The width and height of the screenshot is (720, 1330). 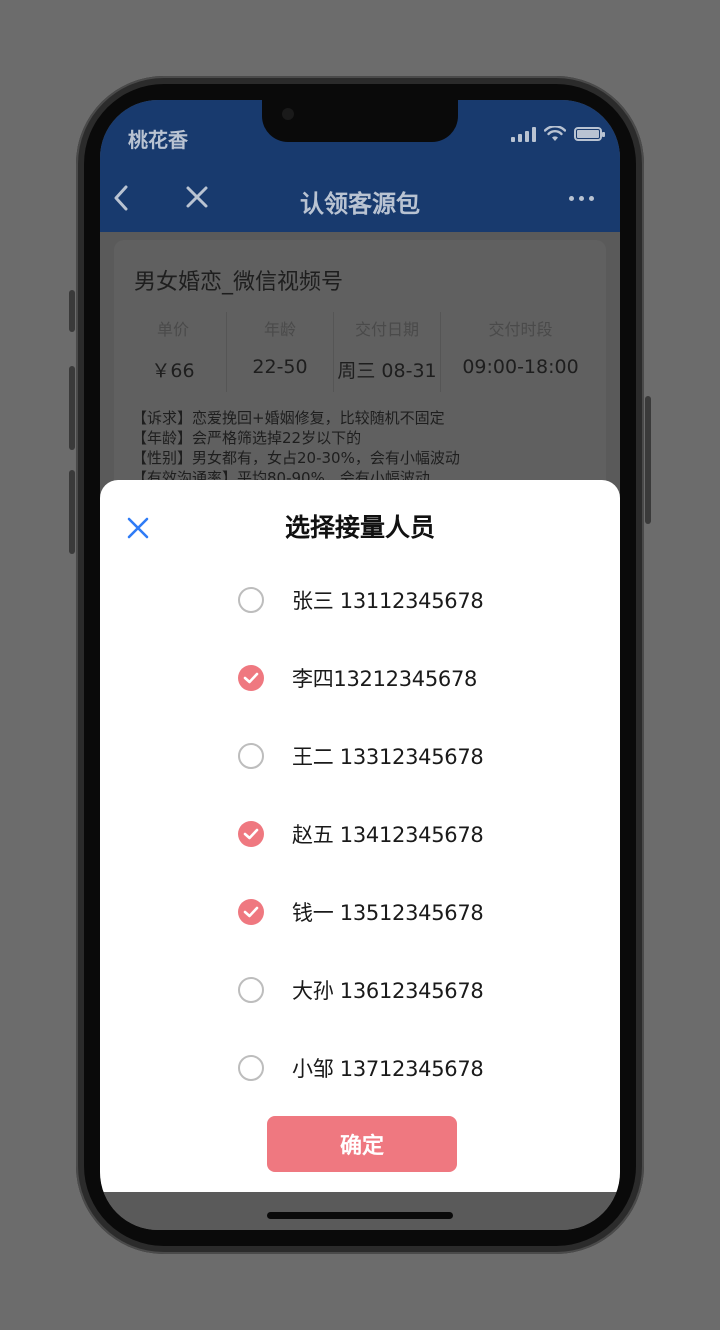 I want to click on page-title: 认领客源包, so click(x=360, y=204).